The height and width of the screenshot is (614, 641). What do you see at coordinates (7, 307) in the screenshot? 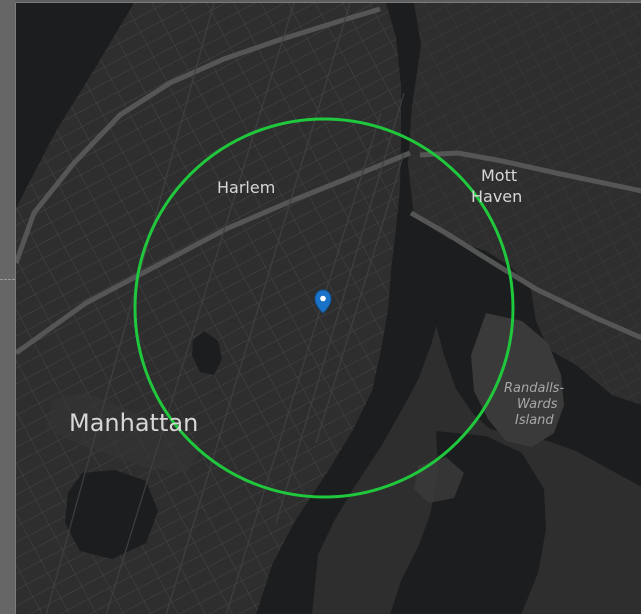
I see `left-panel-edge` at bounding box center [7, 307].